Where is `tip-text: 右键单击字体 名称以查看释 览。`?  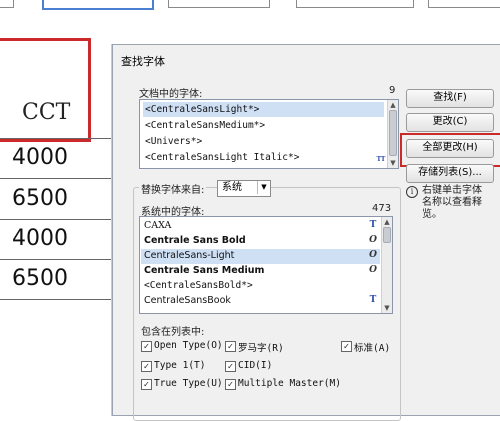 tip-text: 右键单击字体 名称以查看释 览。 is located at coordinates (452, 203).